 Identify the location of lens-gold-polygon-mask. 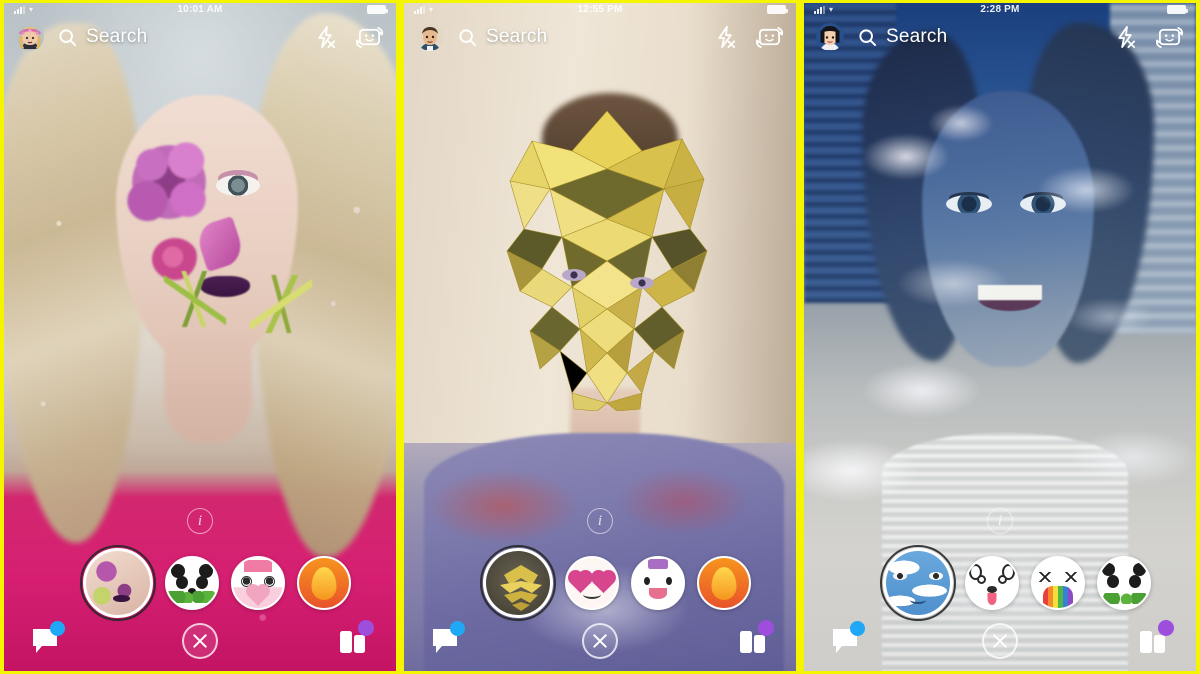
(607, 261).